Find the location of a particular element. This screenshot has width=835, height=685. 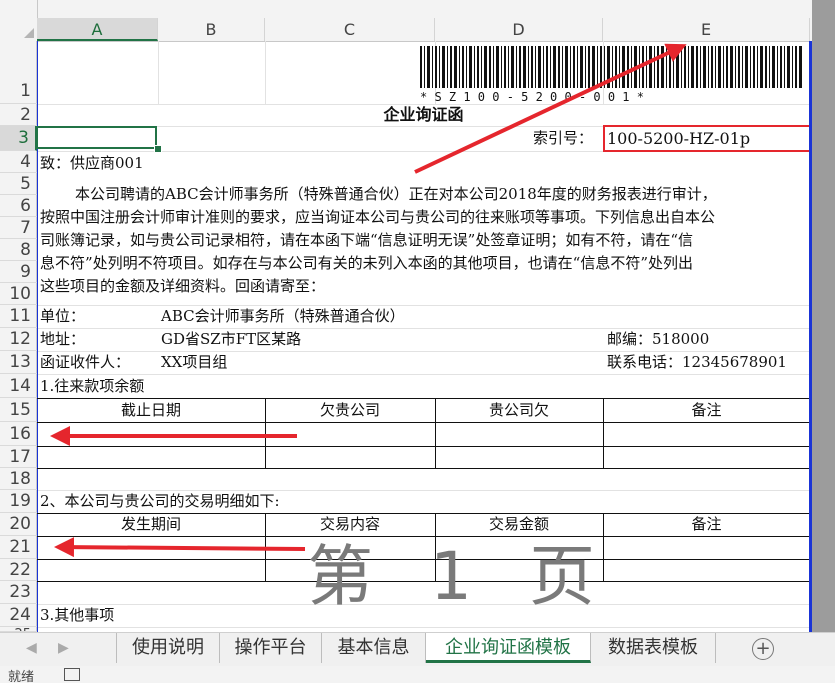

tab-scroll-left-icon: ◀ is located at coordinates (31, 648).